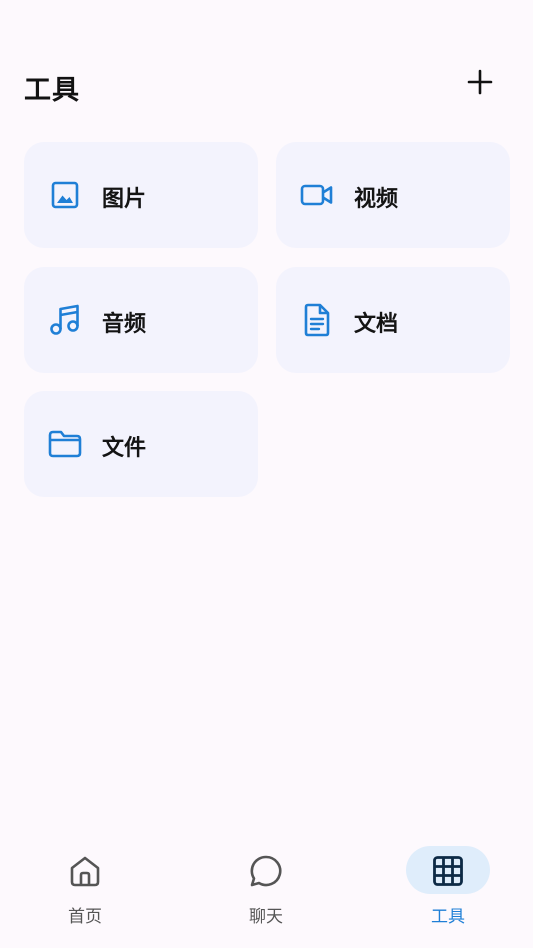 Image resolution: width=533 pixels, height=948 pixels. I want to click on tab-chat: 聊天, so click(266, 889).